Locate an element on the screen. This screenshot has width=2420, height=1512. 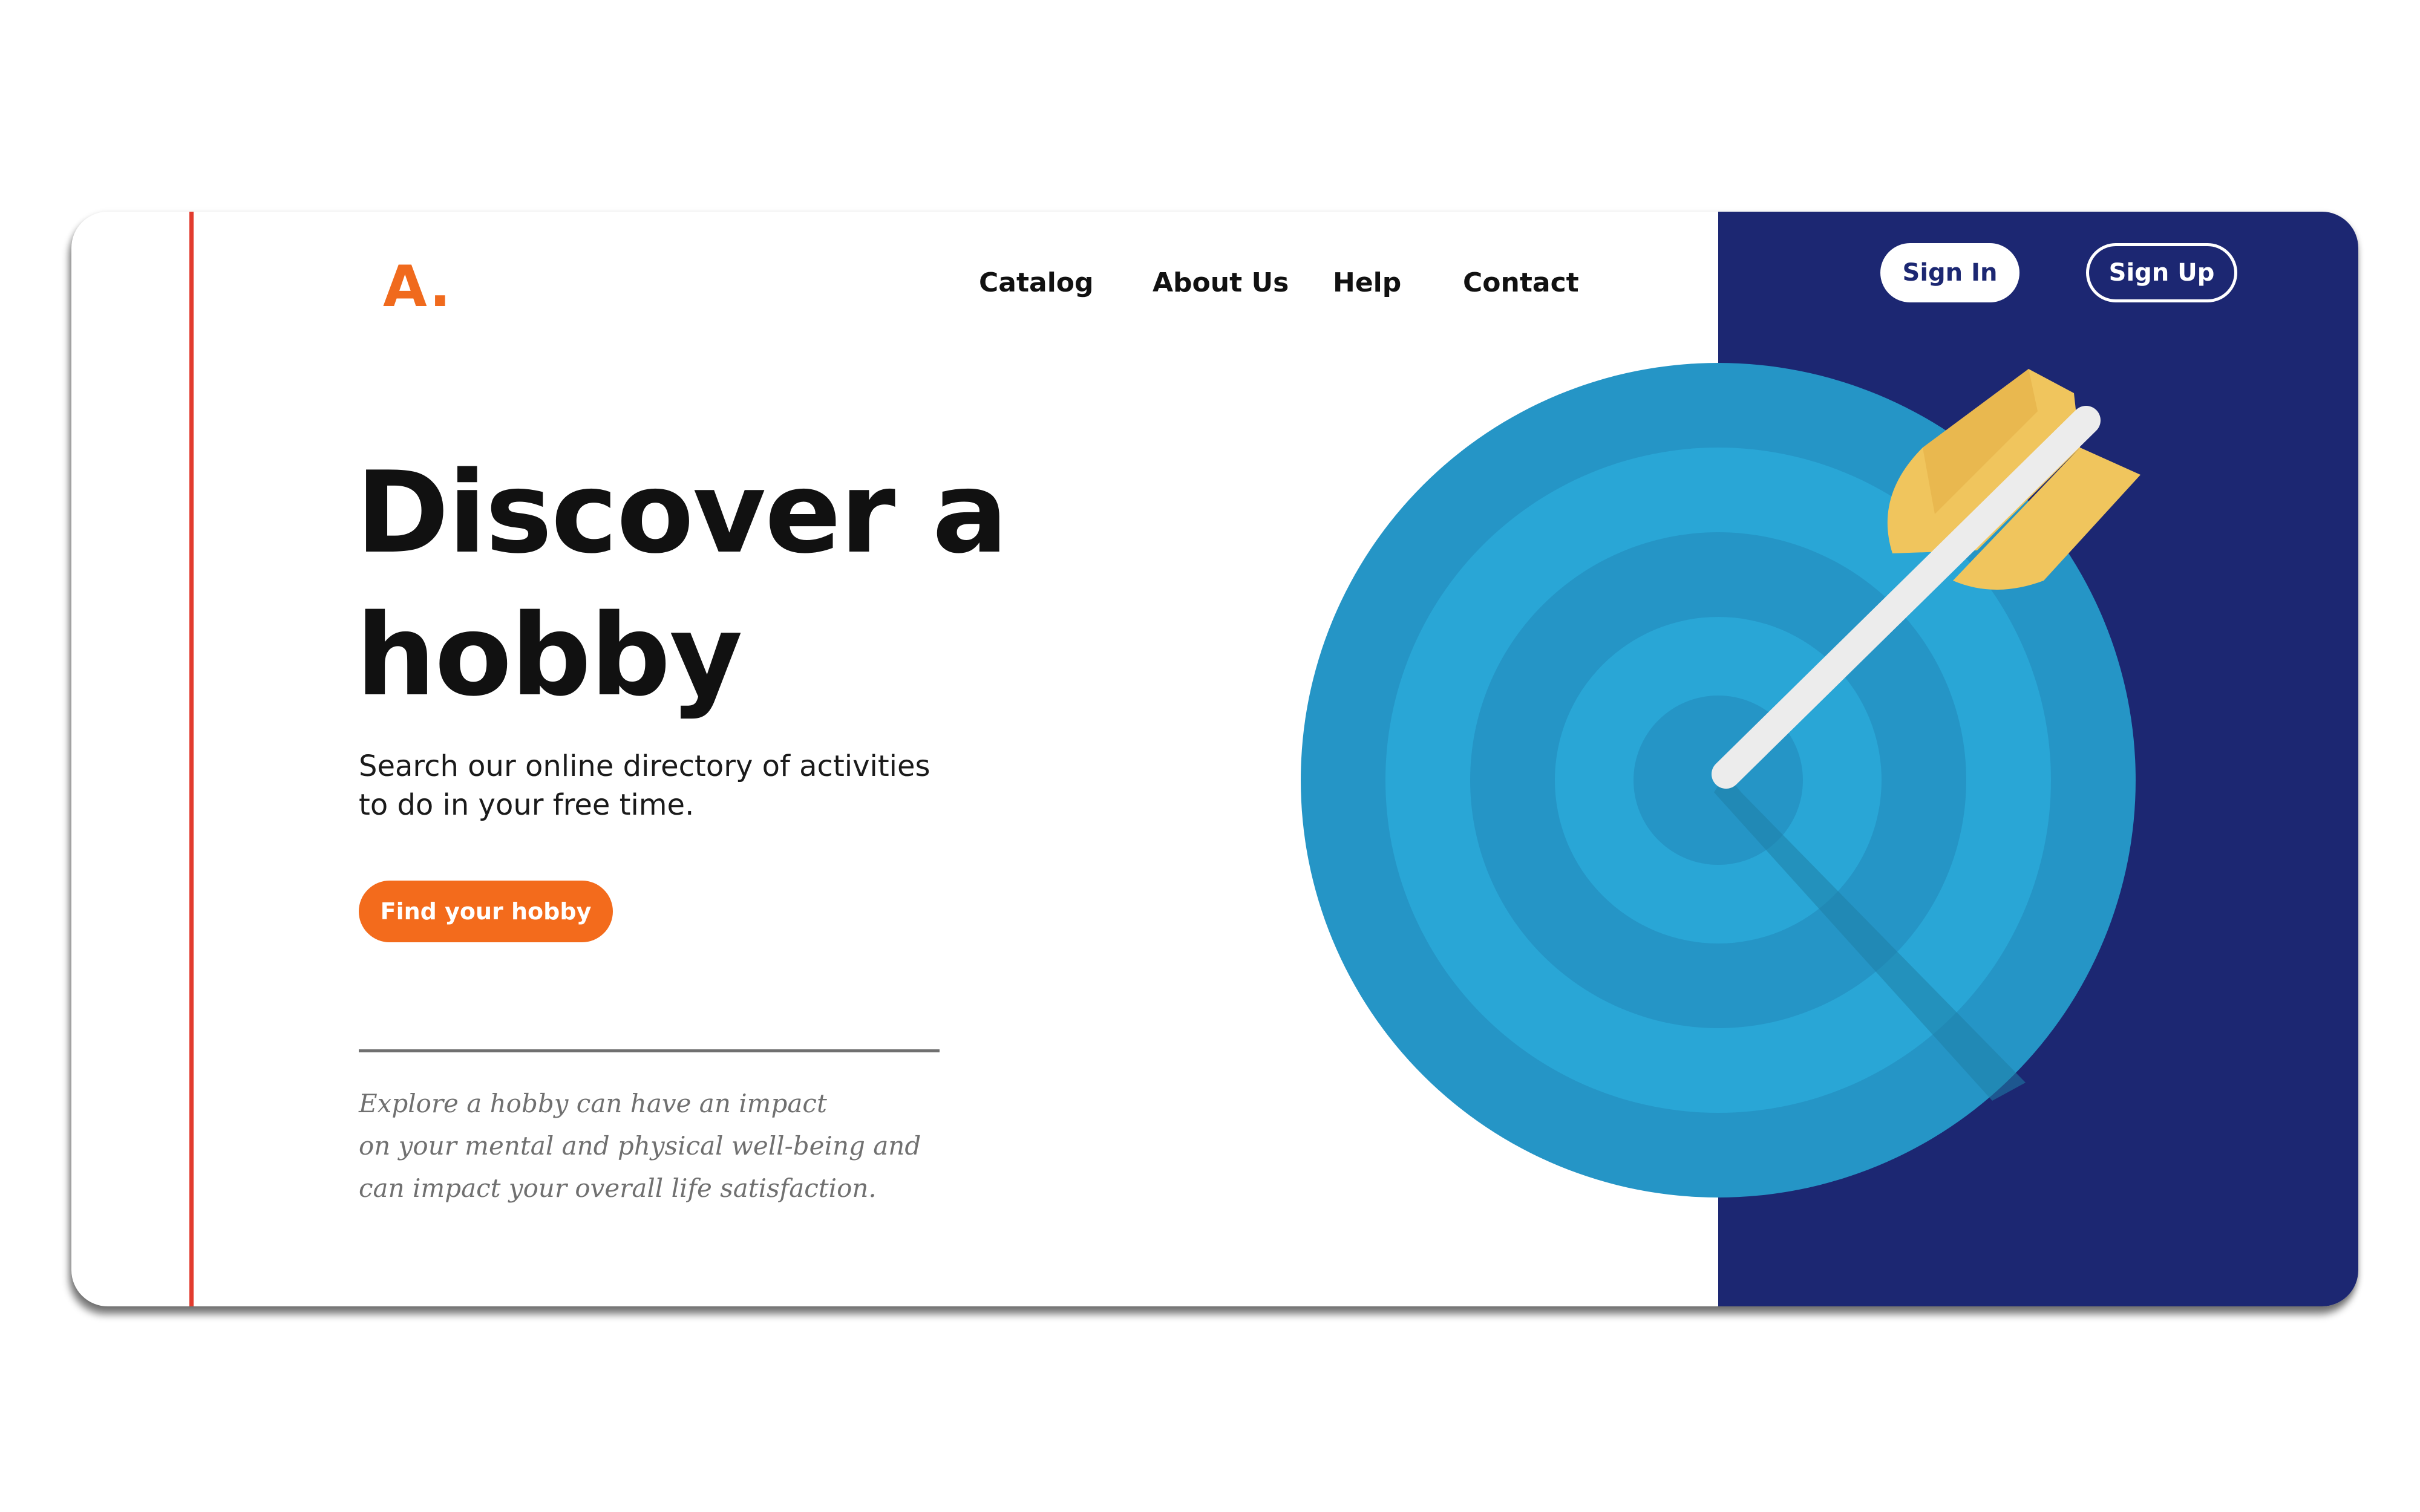
nav-catalog: Catalog is located at coordinates (1036, 282).